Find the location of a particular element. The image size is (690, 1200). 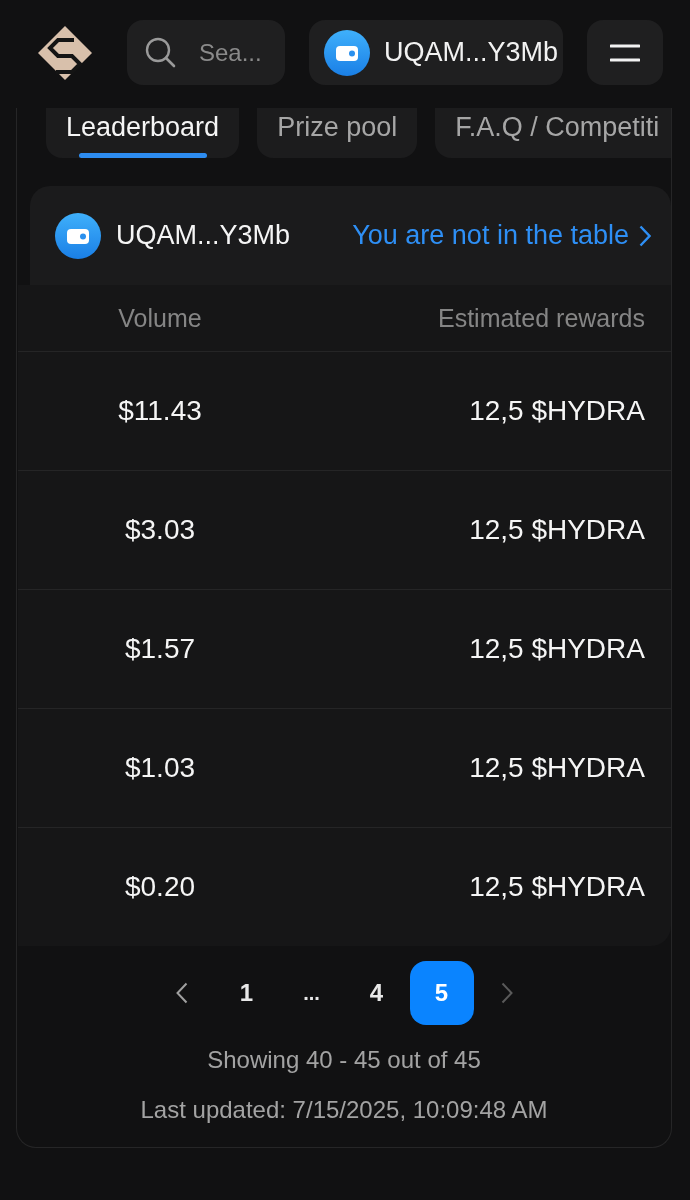

menu-button is located at coordinates (625, 52).